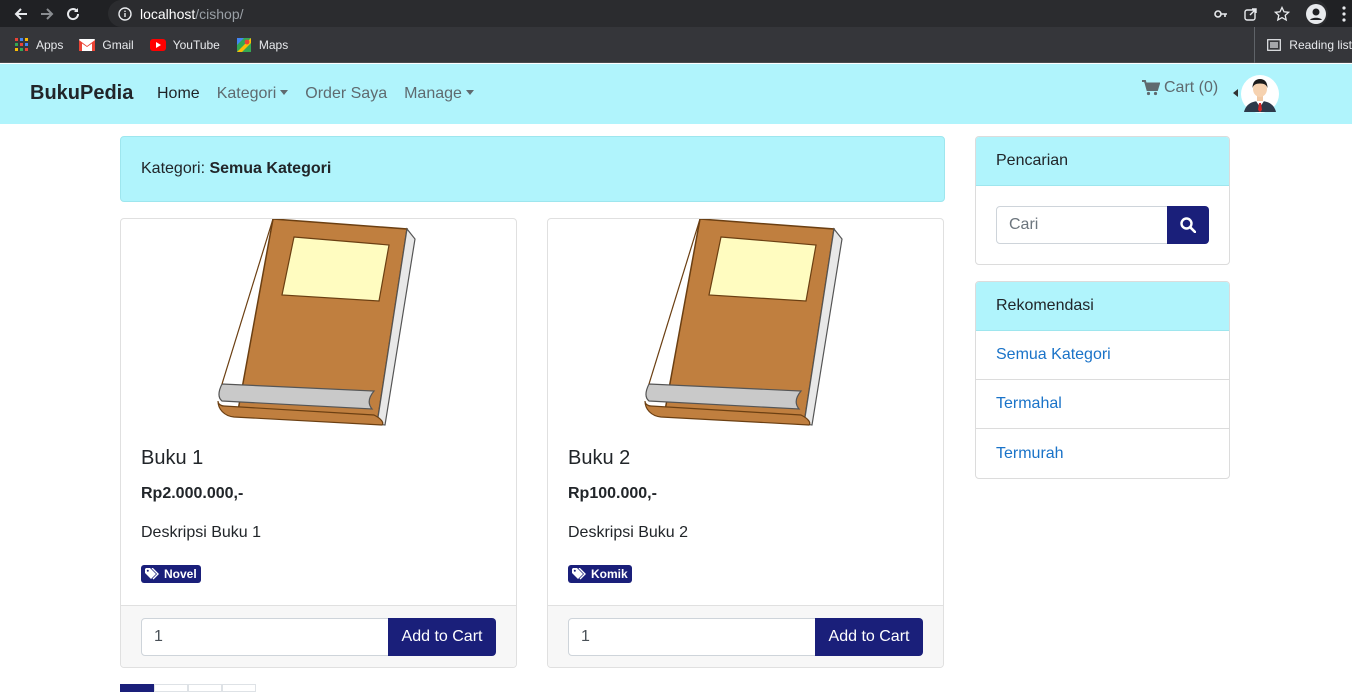 The width and height of the screenshot is (1352, 692). I want to click on brand-logo: BukuPedia, so click(81, 93).